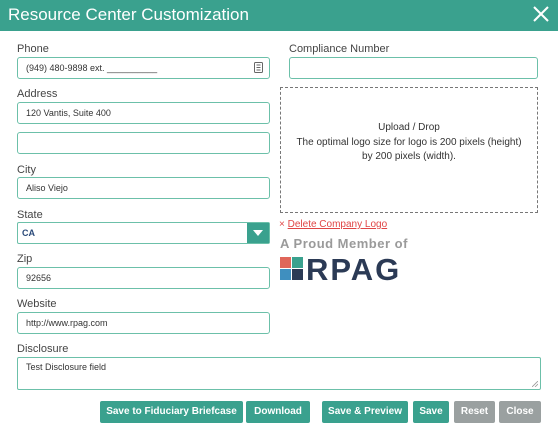 Image resolution: width=558 pixels, height=437 pixels. What do you see at coordinates (258, 233) in the screenshot?
I see `chevron-down-icon` at bounding box center [258, 233].